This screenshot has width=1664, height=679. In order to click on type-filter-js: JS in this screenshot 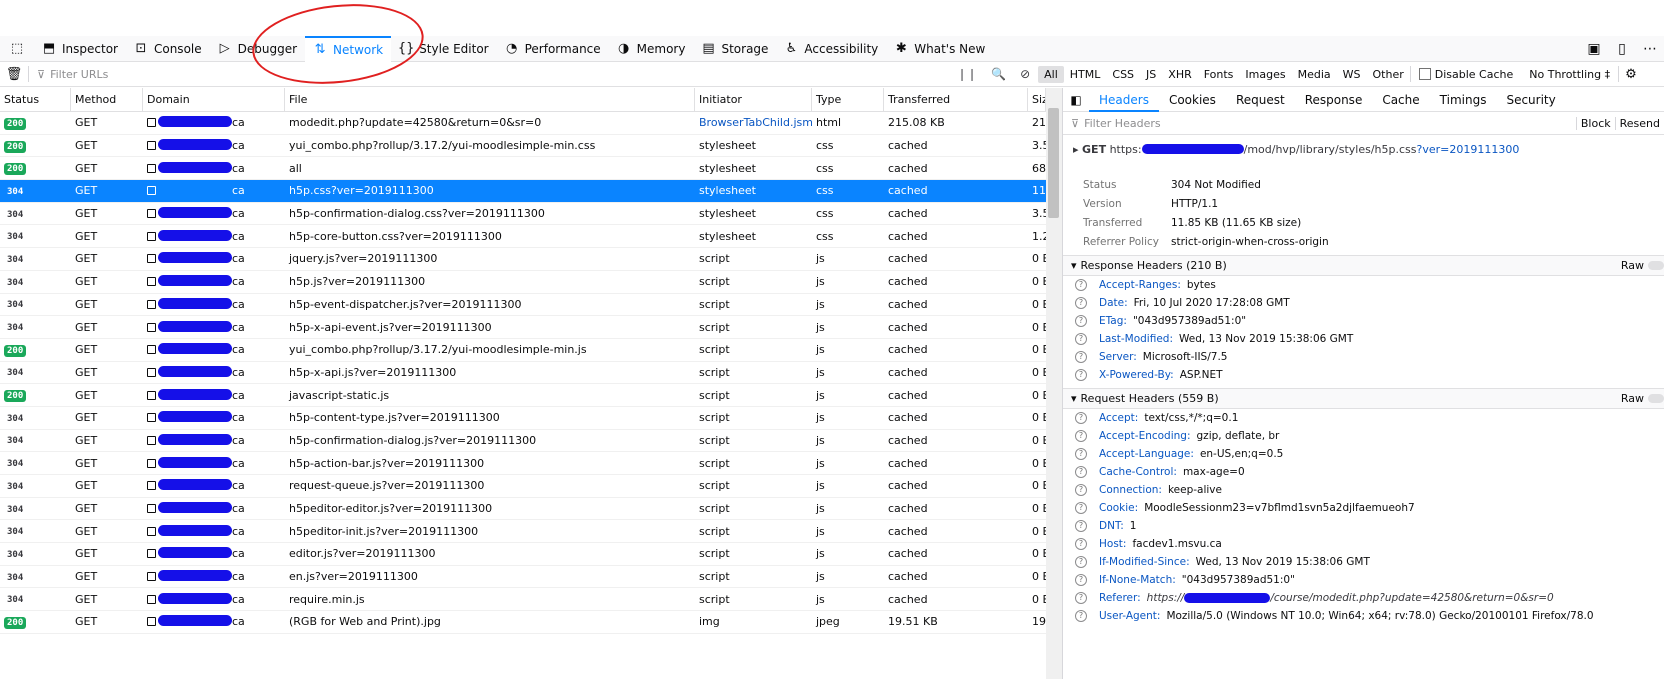, I will do `click(1151, 74)`.